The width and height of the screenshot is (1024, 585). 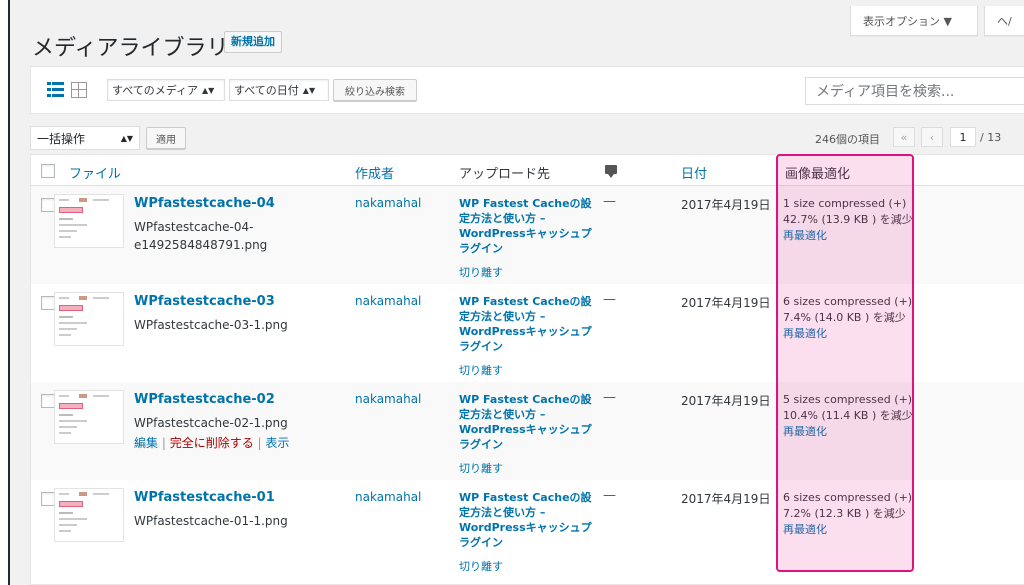 What do you see at coordinates (211, 521) in the screenshot?
I see `filename: WPfastestcache-01-1.png` at bounding box center [211, 521].